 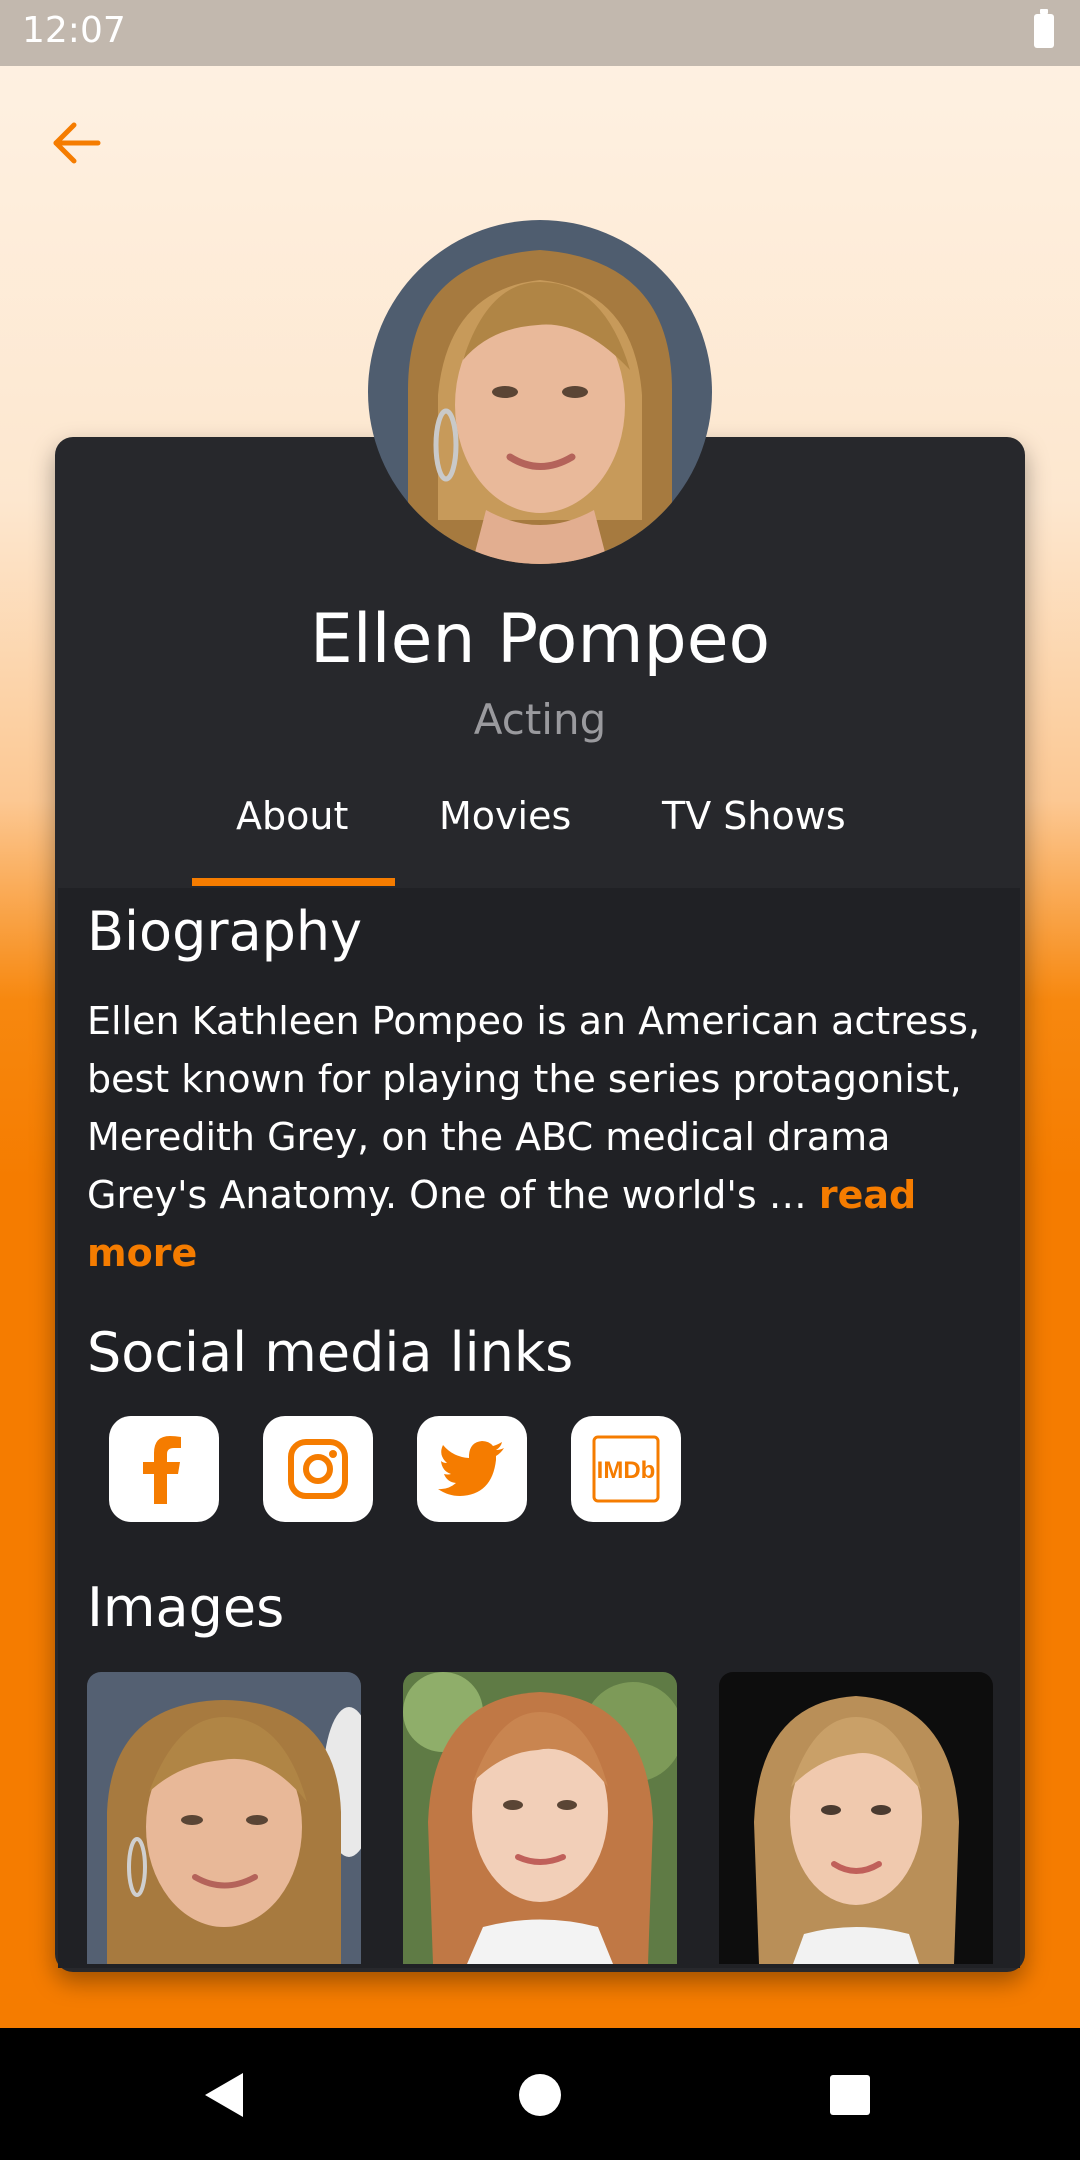 I want to click on profile-name: Ellen Pompeo, so click(x=540, y=639).